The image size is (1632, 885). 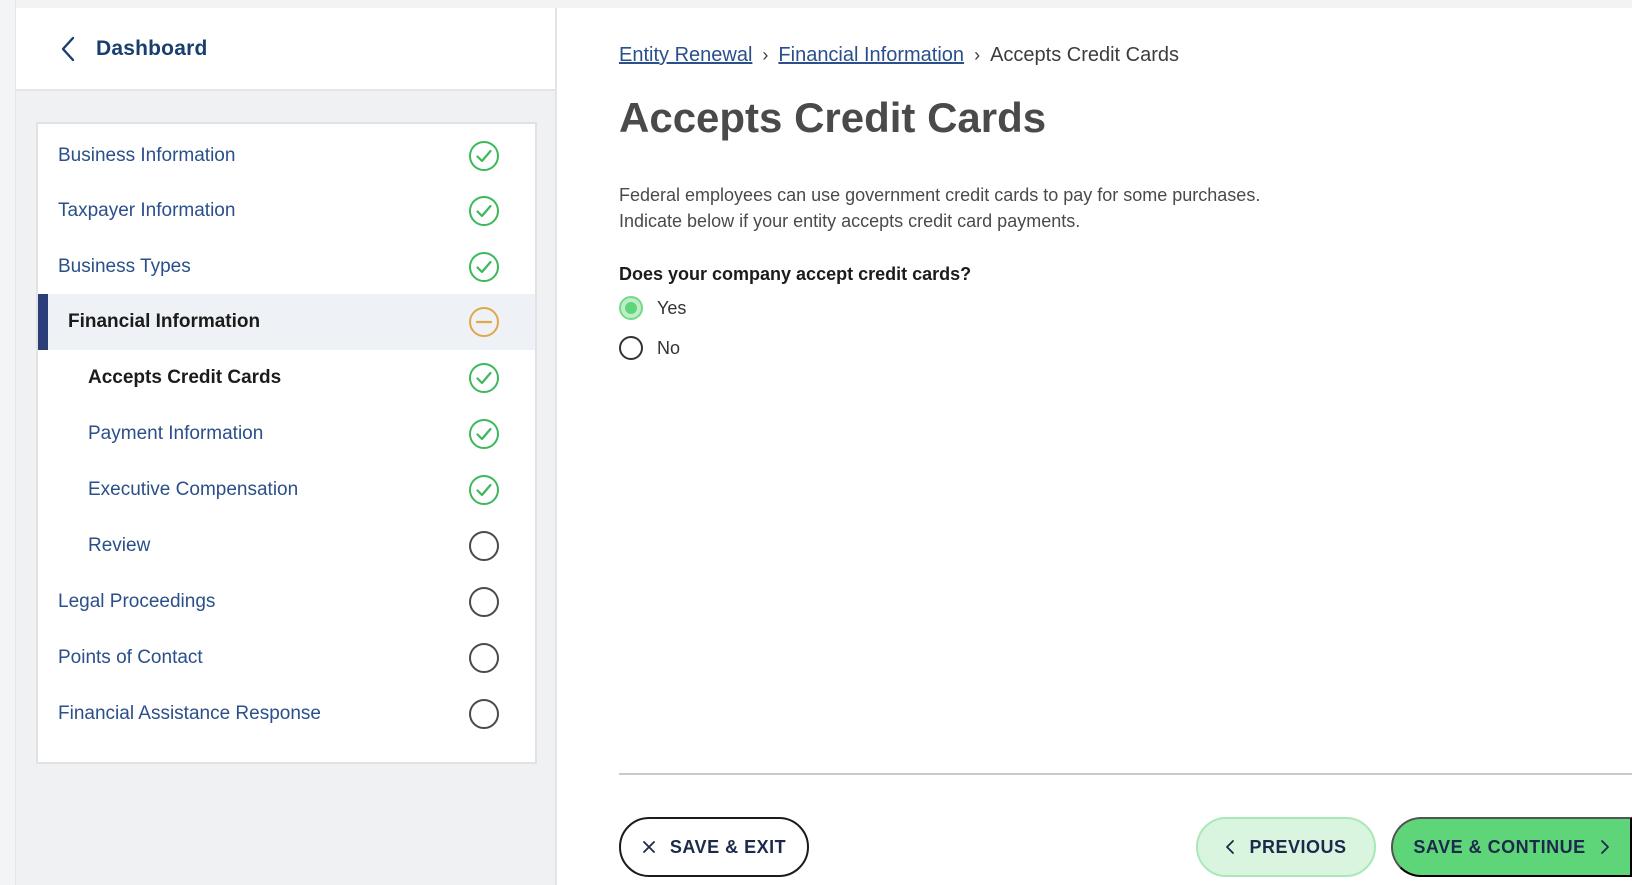 I want to click on sidebar-item-label: Review, so click(x=119, y=545).